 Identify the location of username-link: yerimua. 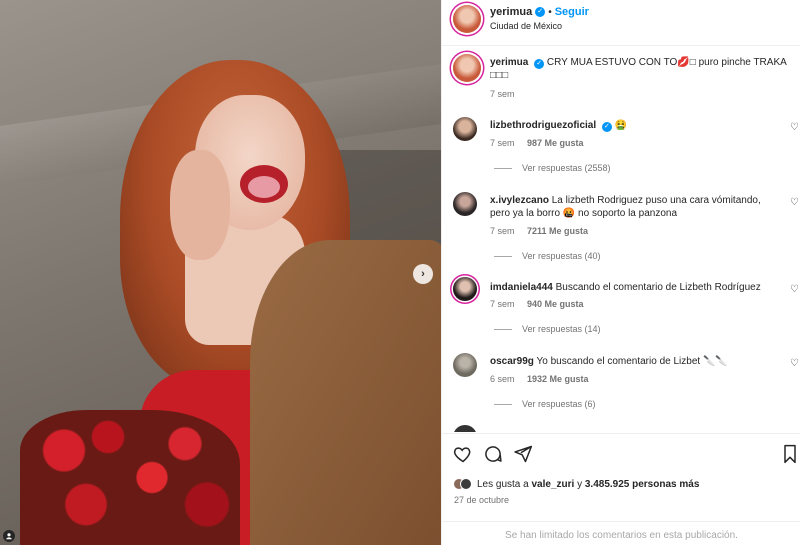
(511, 12).